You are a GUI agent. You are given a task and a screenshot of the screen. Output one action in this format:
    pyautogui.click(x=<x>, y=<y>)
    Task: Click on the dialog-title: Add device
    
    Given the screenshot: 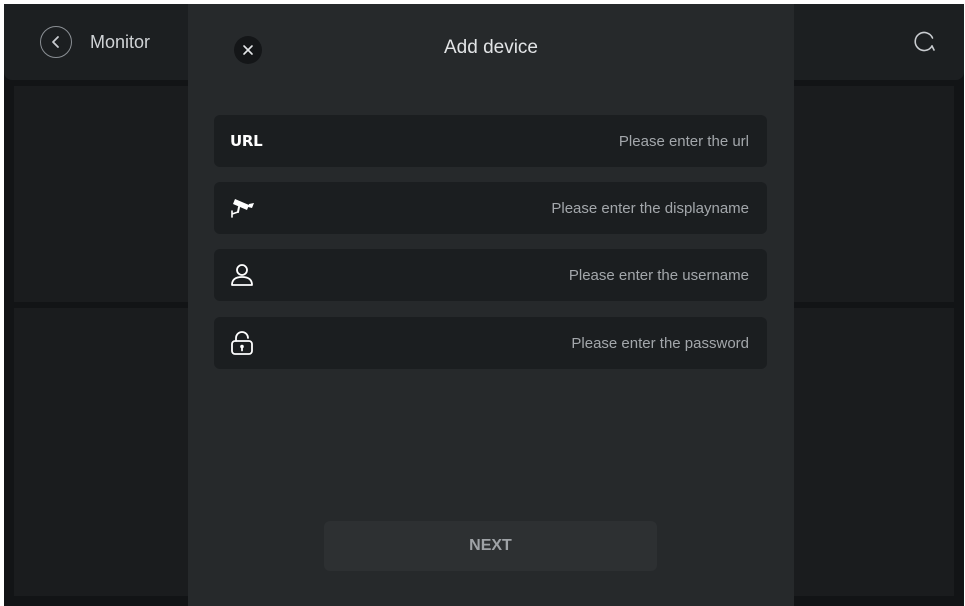 What is the action you would take?
    pyautogui.click(x=490, y=47)
    